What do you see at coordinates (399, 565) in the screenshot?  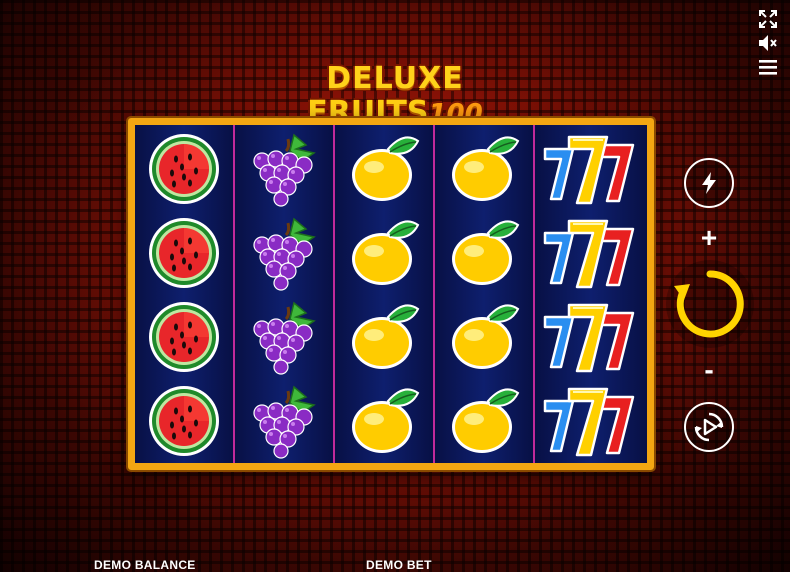 I see `demo-bet-label: DEMO BET` at bounding box center [399, 565].